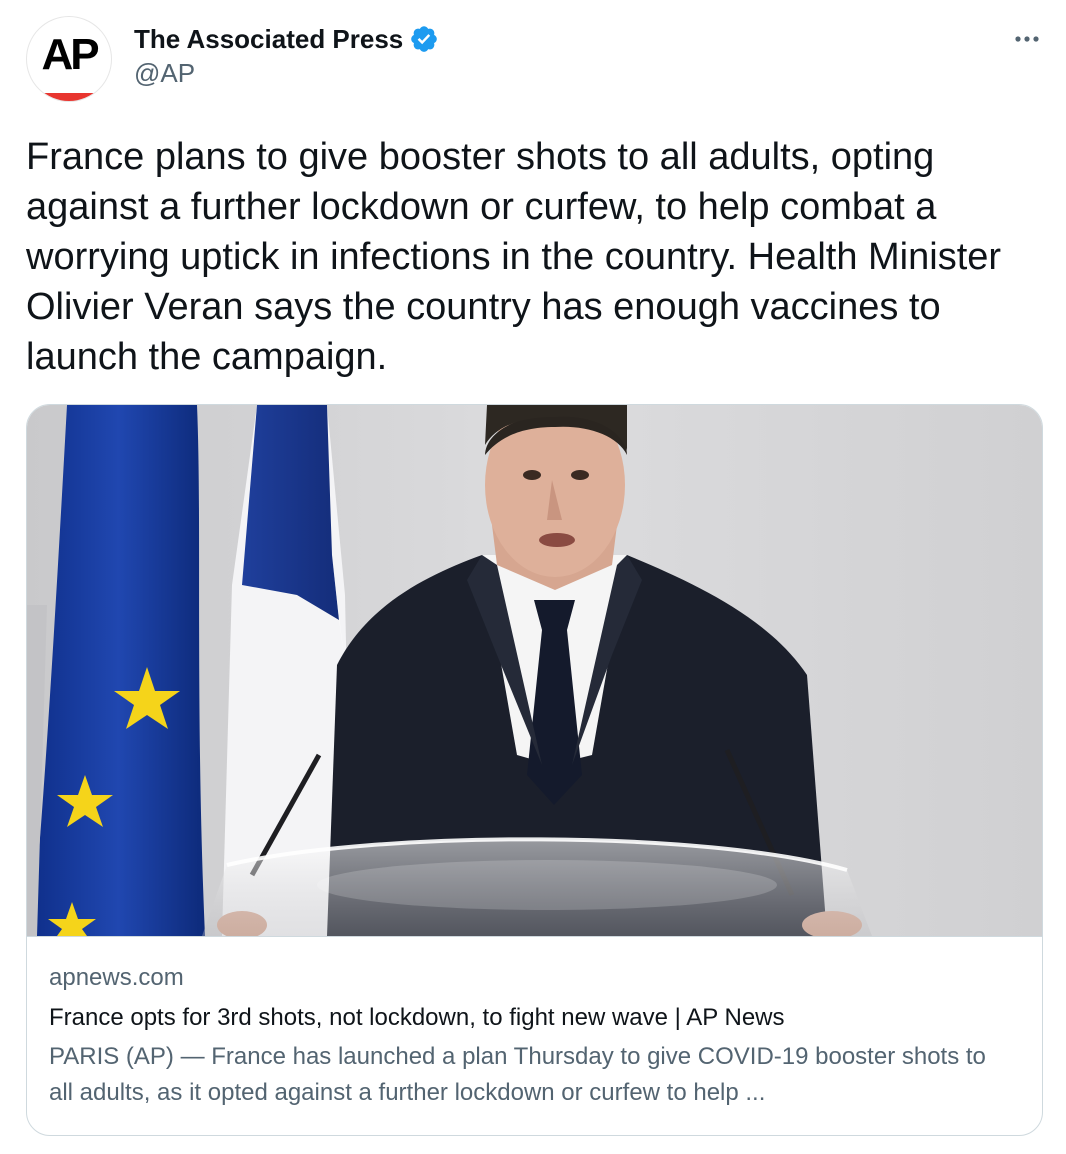  I want to click on ap-logo: AP, so click(70, 54).